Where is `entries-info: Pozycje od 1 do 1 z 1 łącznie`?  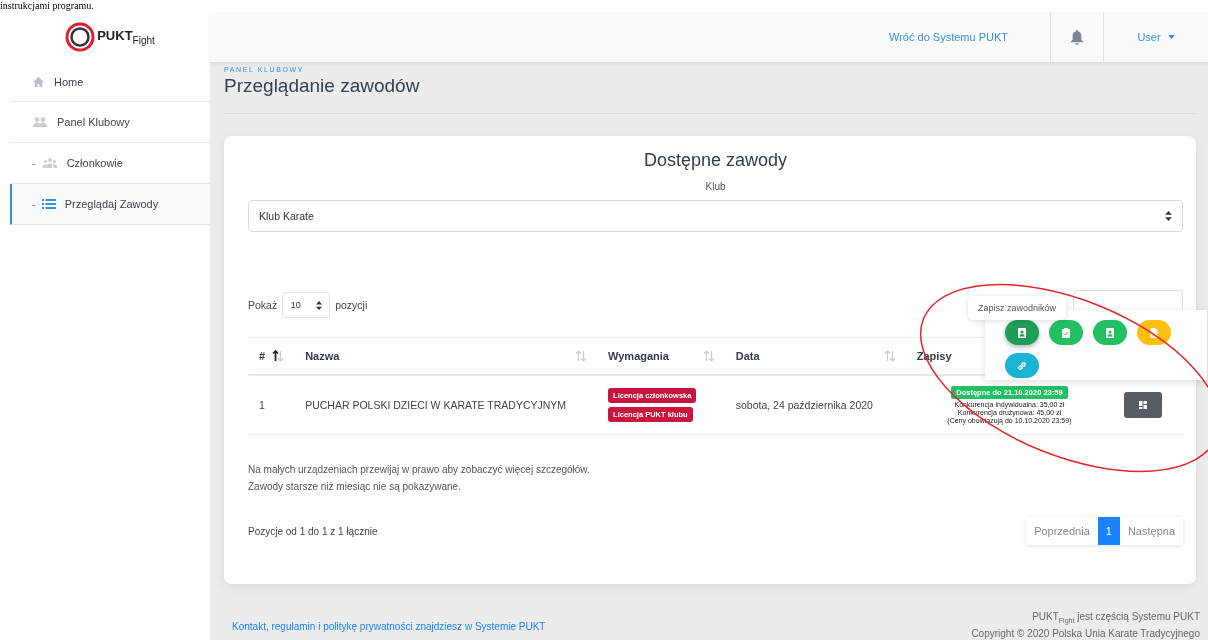
entries-info: Pozycje od 1 do 1 z 1 łącznie is located at coordinates (313, 531).